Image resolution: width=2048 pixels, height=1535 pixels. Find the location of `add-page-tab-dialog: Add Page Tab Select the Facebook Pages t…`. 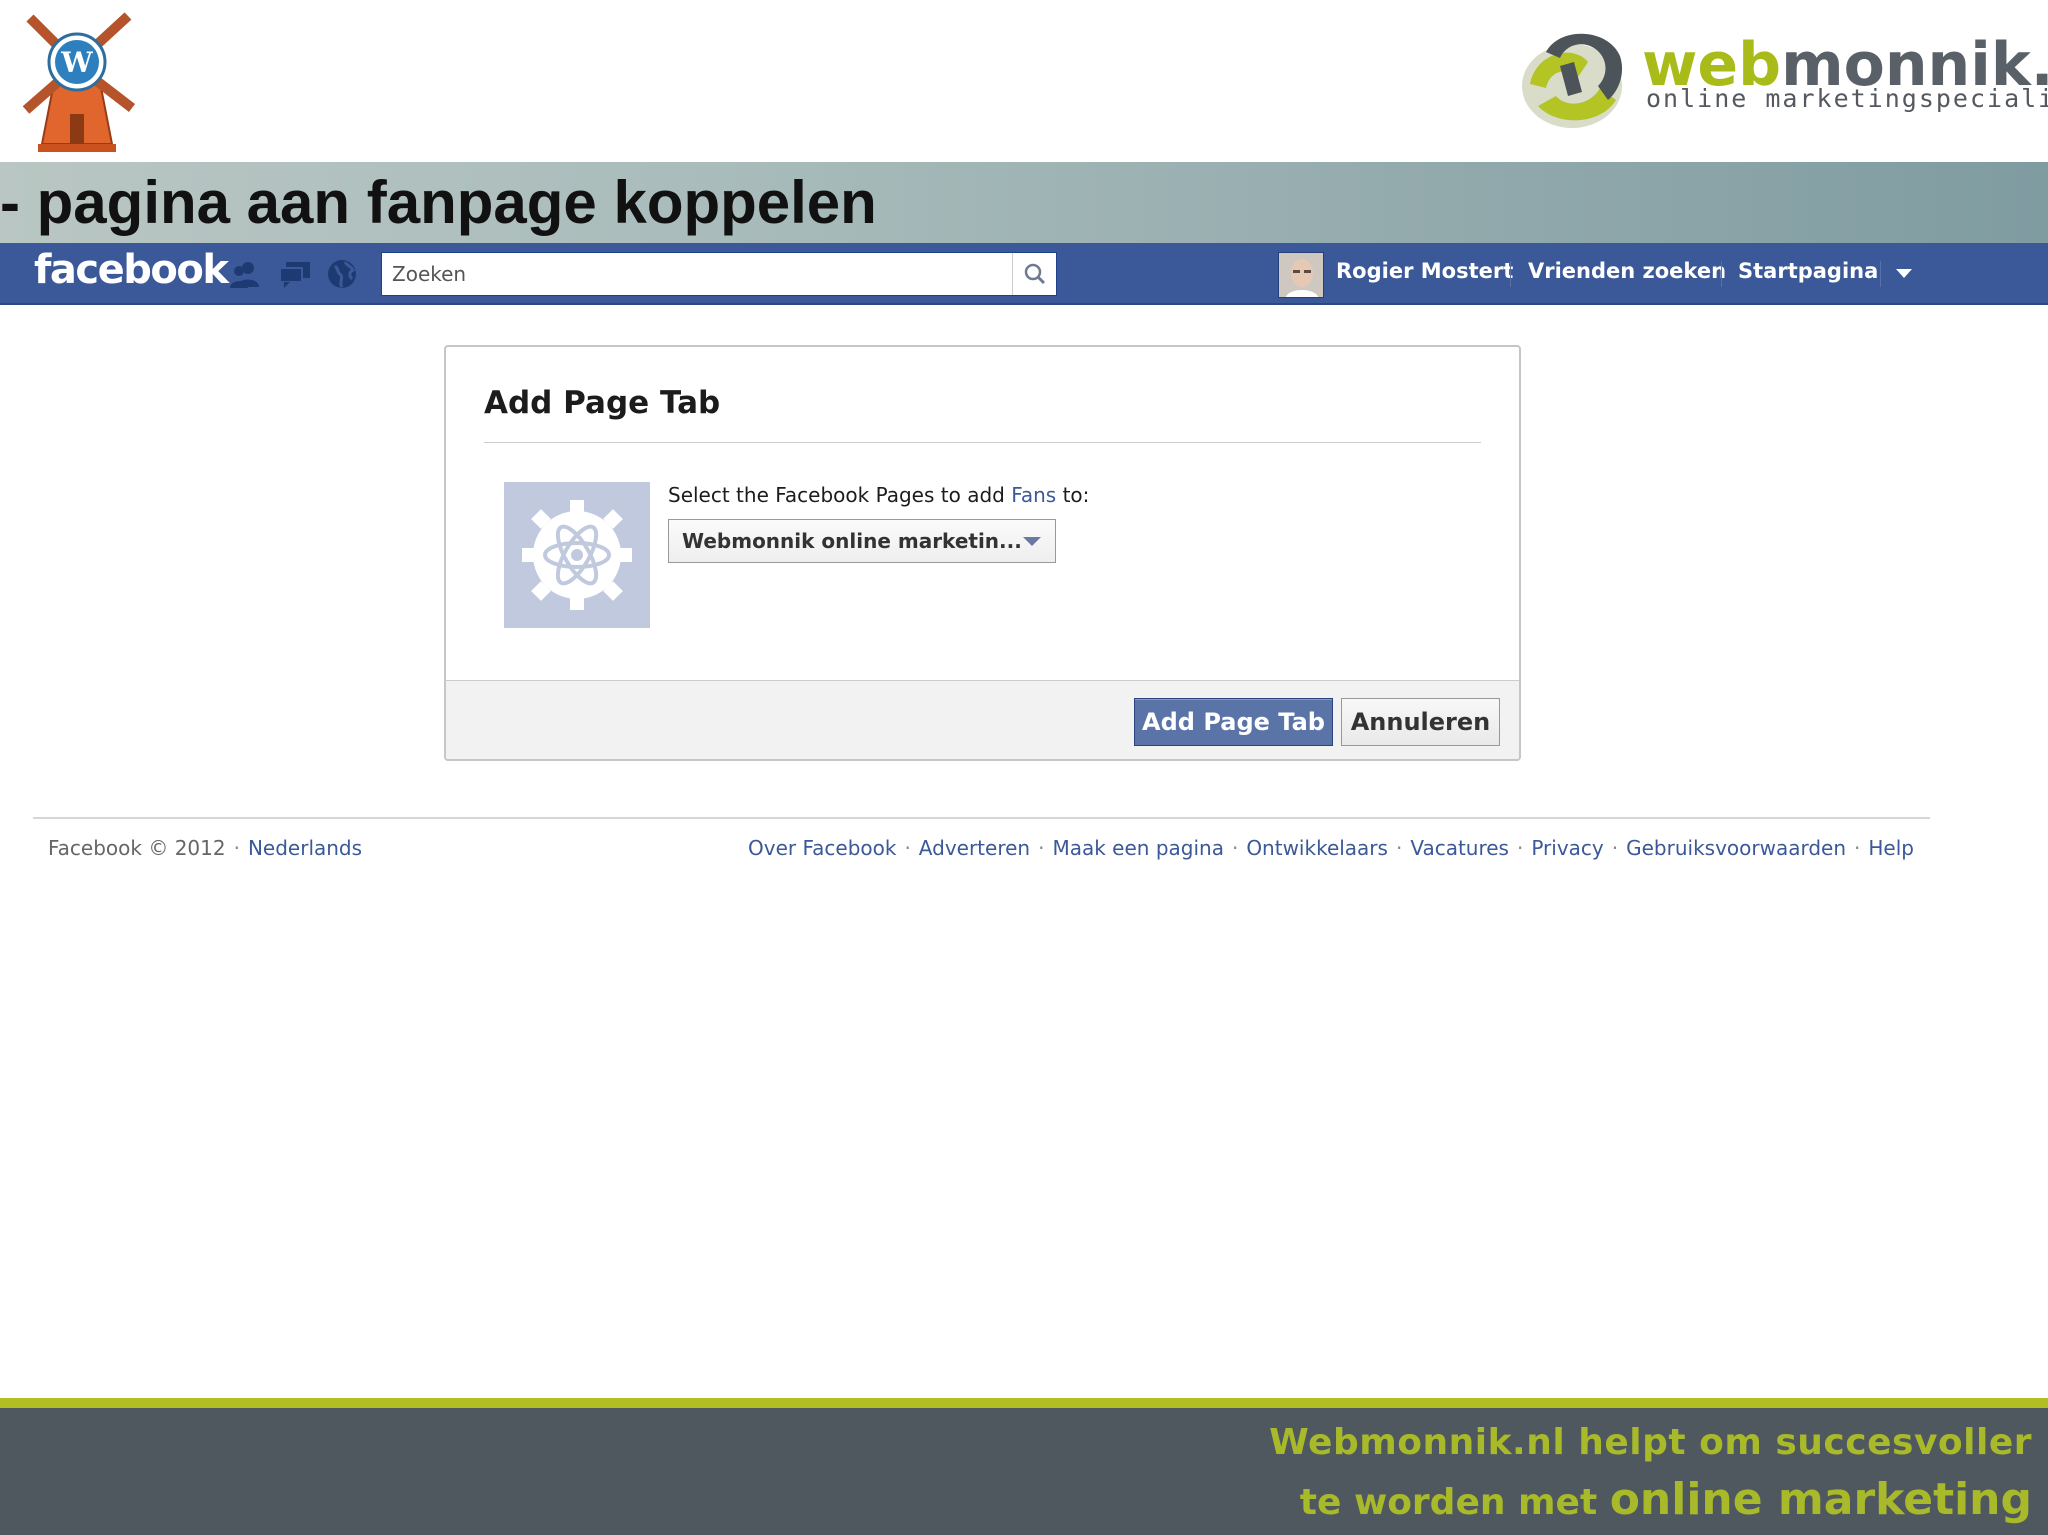

add-page-tab-dialog: Add Page Tab Select the Facebook Pages t… is located at coordinates (982, 553).